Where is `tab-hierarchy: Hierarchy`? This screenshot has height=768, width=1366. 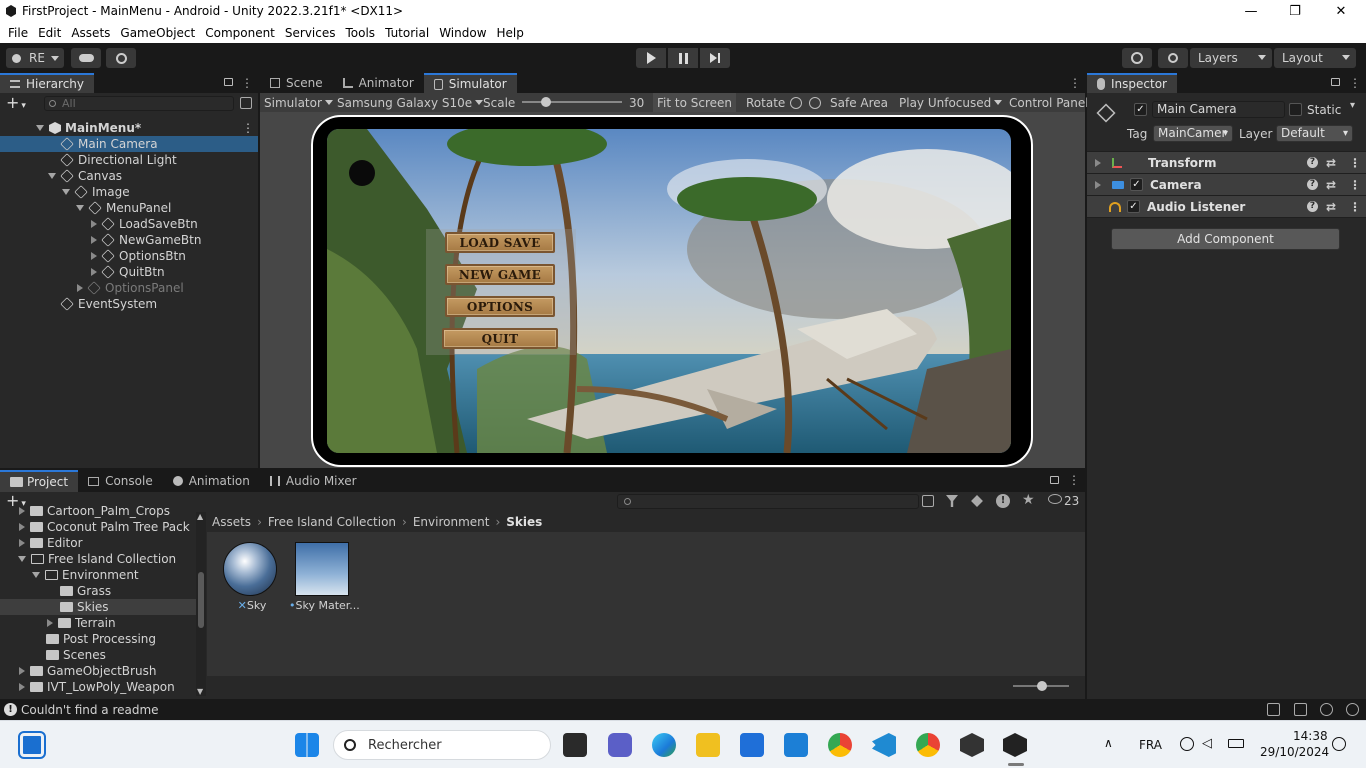 tab-hierarchy: Hierarchy is located at coordinates (47, 83).